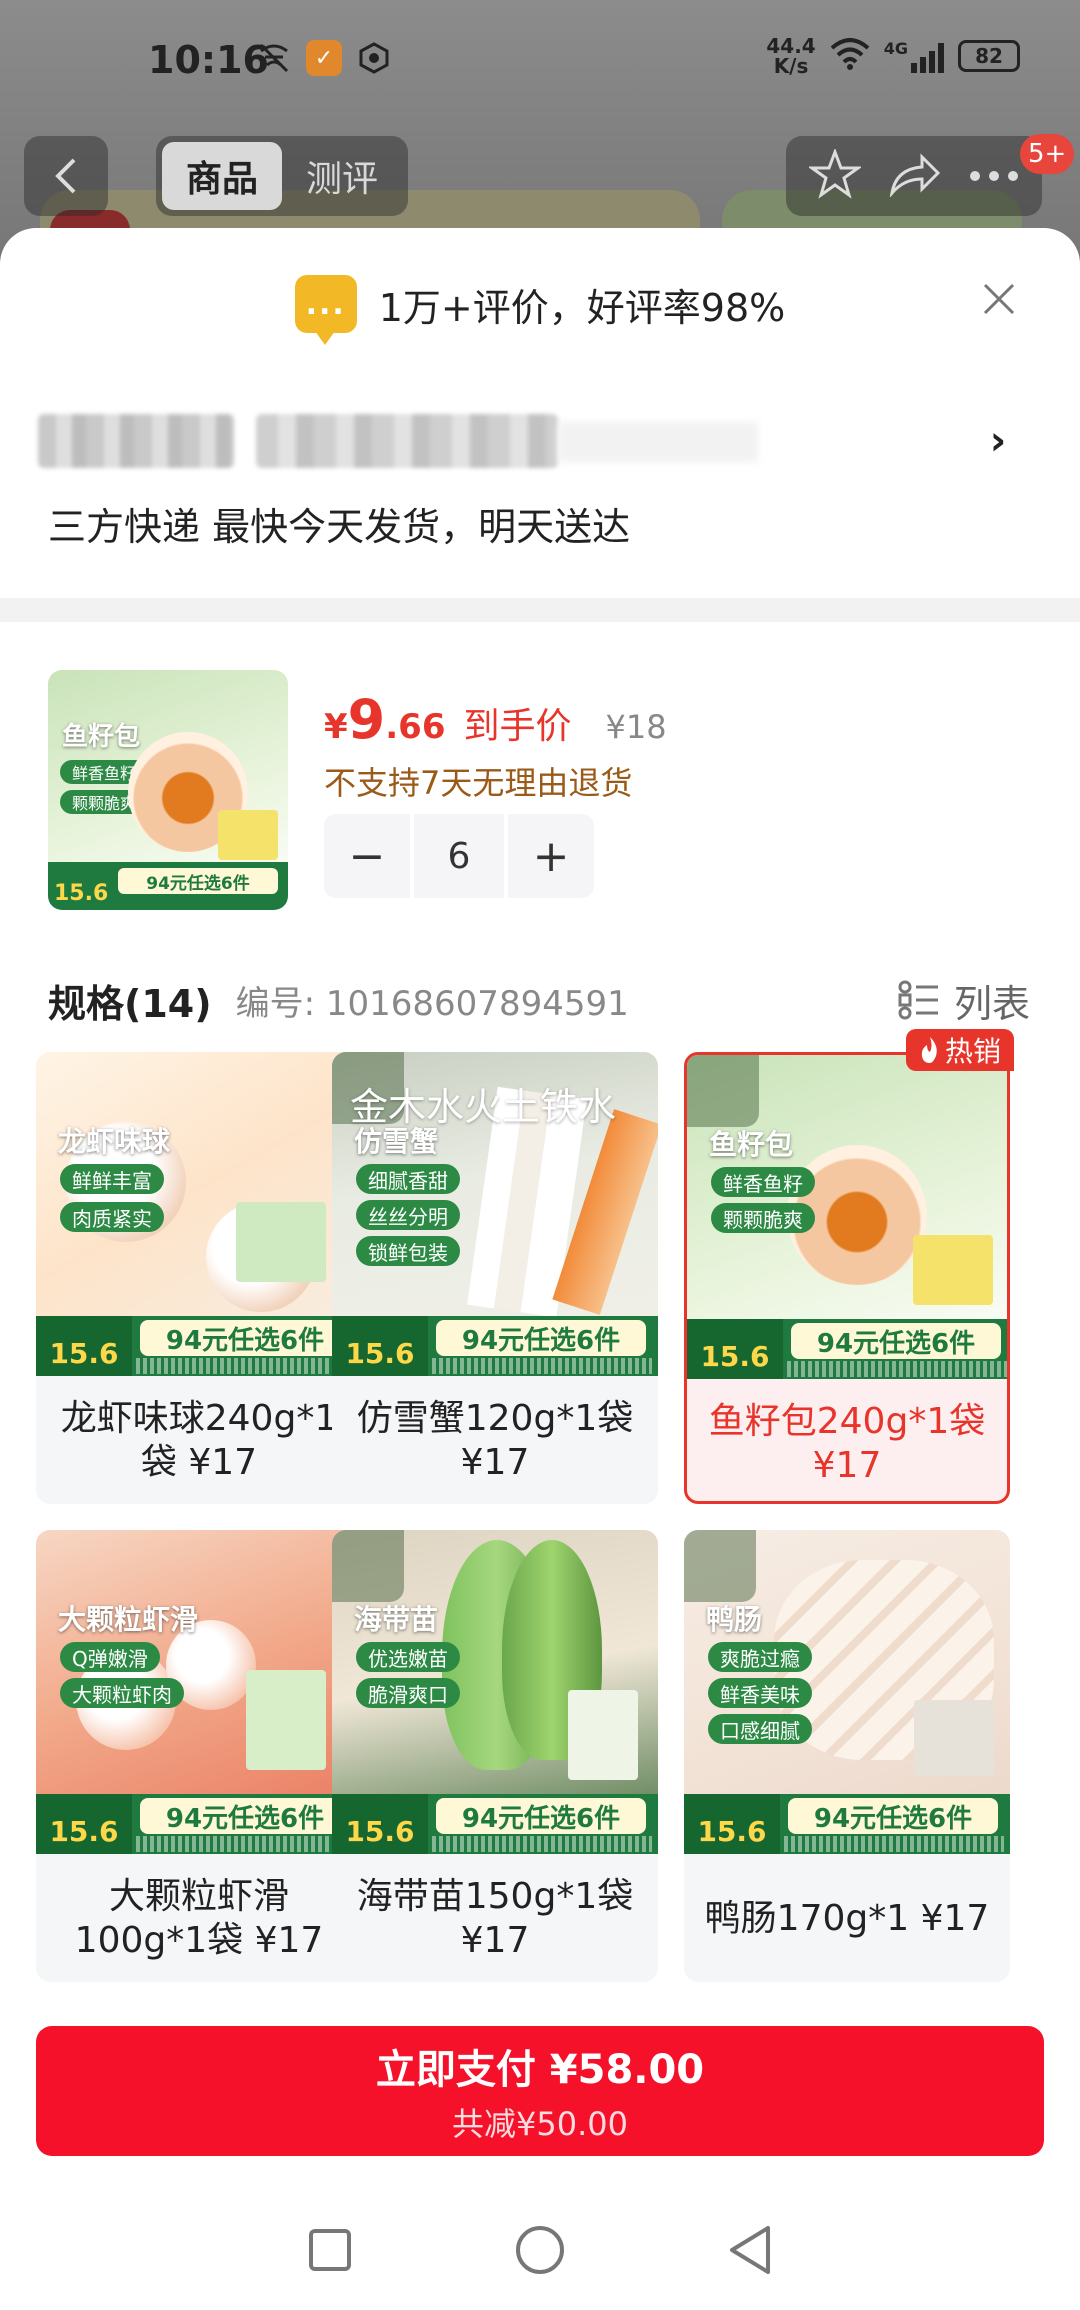 This screenshot has width=1080, height=2310. I want to click on circle-icon, so click(540, 2250).